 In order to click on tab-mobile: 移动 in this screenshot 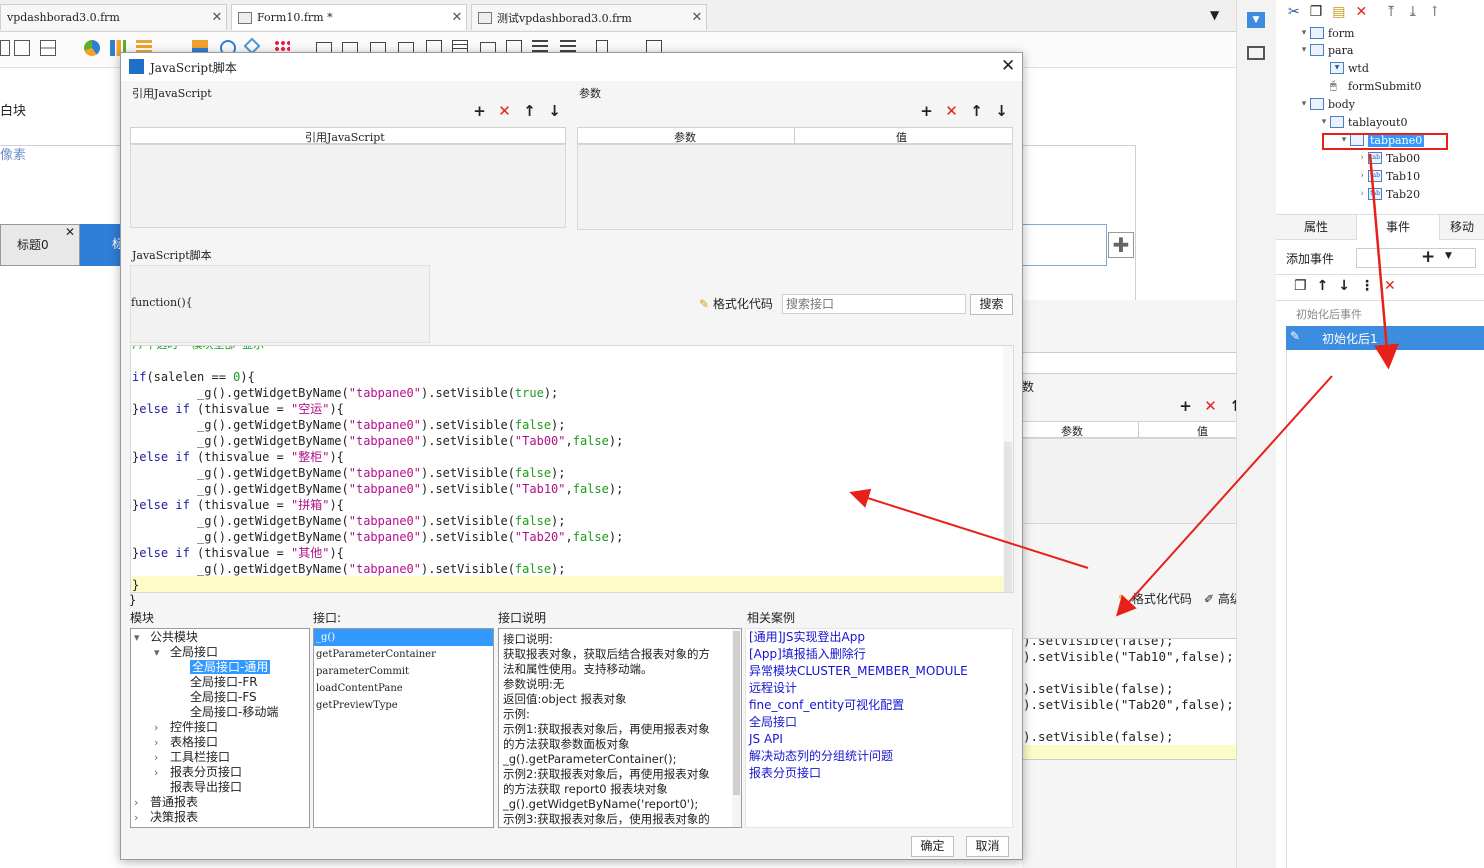, I will do `click(1462, 228)`.